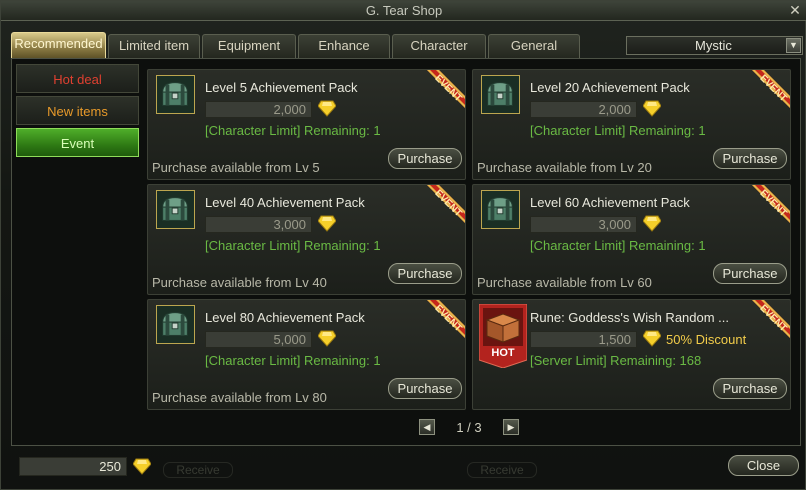 The width and height of the screenshot is (806, 490). What do you see at coordinates (258, 339) in the screenshot?
I see `product-price: 5,000` at bounding box center [258, 339].